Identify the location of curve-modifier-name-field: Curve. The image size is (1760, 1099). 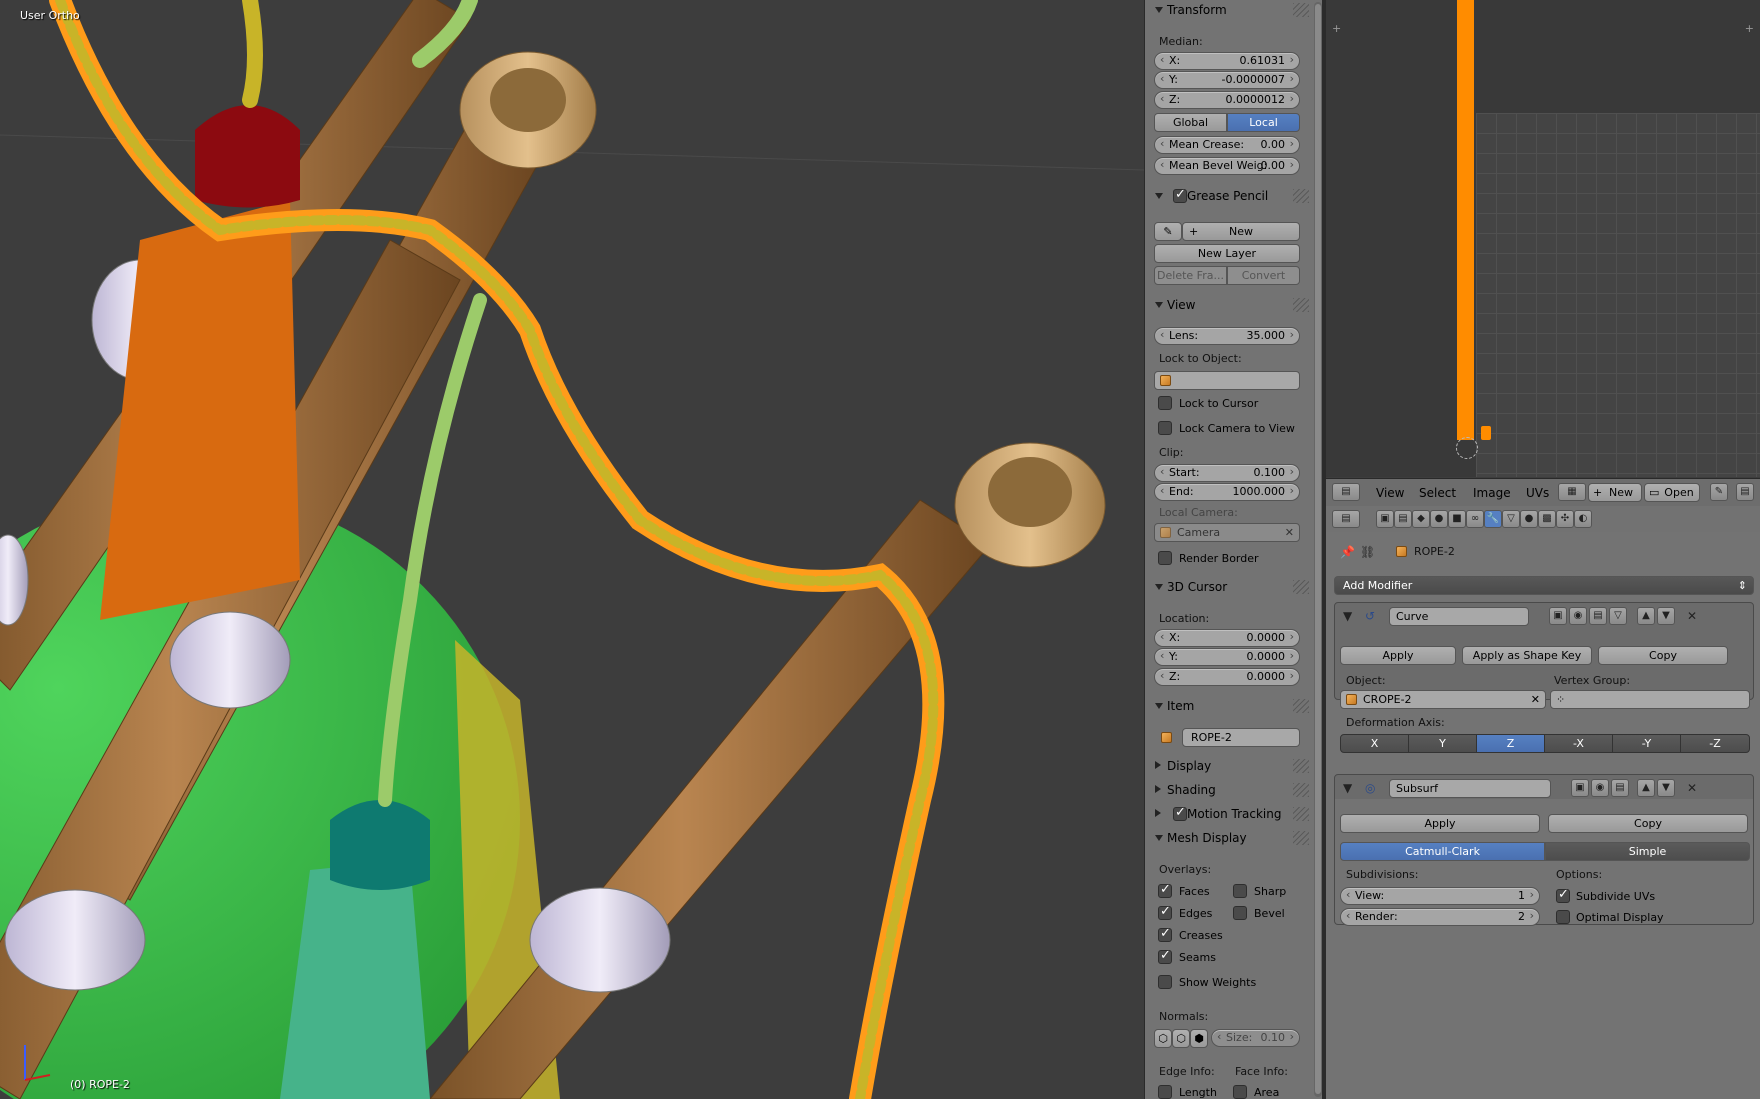
(1459, 616).